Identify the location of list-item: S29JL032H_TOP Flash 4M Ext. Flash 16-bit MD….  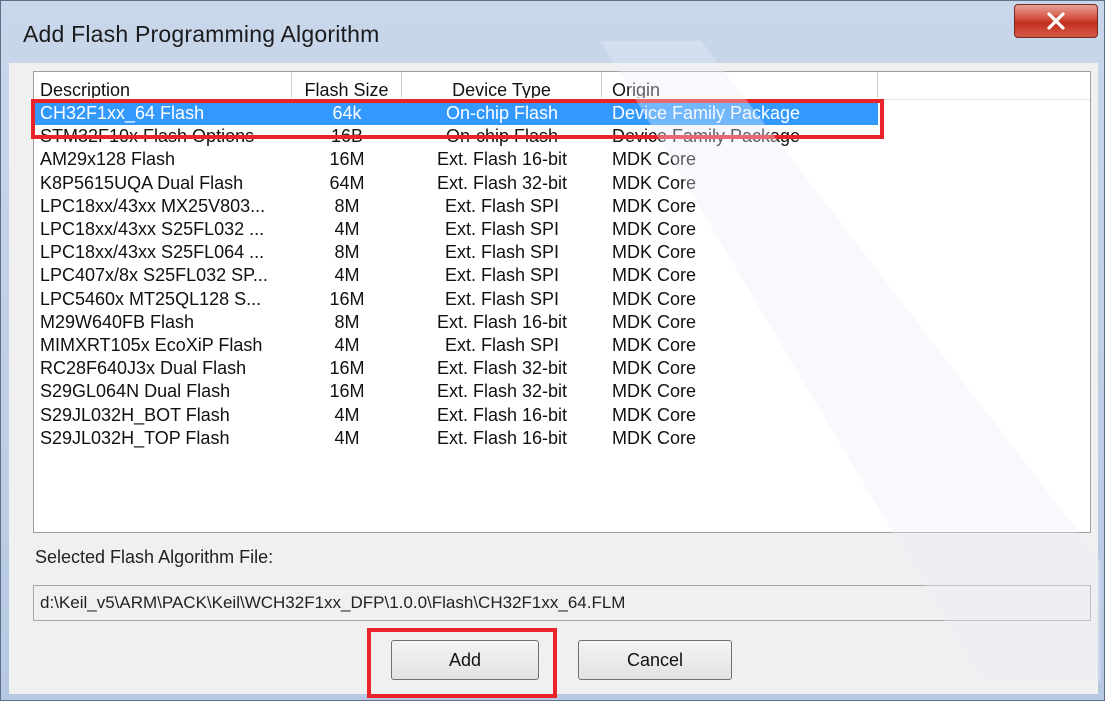
(562, 438).